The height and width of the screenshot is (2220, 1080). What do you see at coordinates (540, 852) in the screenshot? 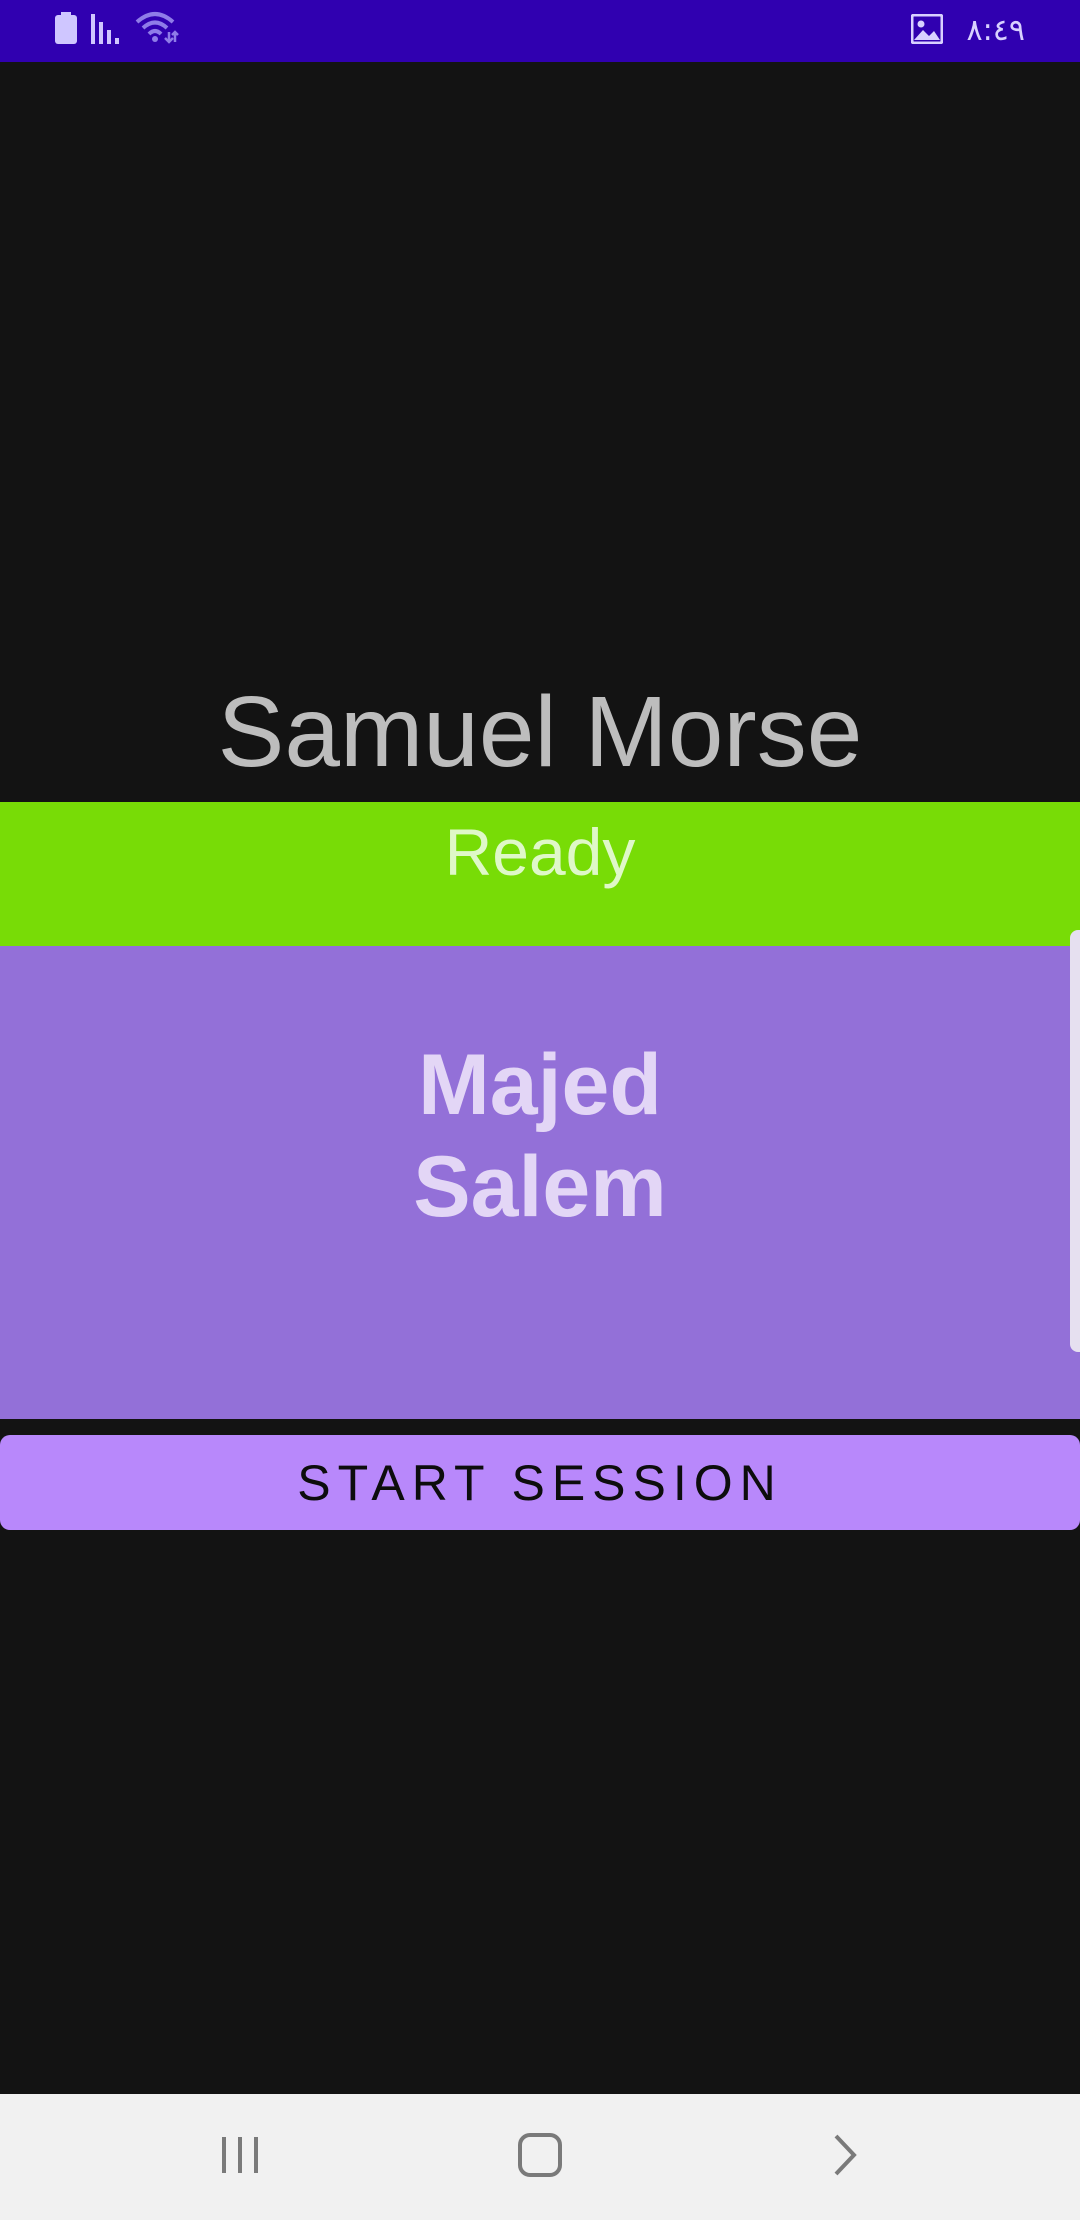
I see `status-text: Ready` at bounding box center [540, 852].